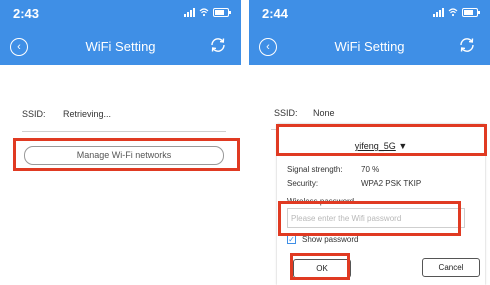 This screenshot has width=490, height=285. I want to click on signal-strength-label: Signal strength:, so click(315, 169).